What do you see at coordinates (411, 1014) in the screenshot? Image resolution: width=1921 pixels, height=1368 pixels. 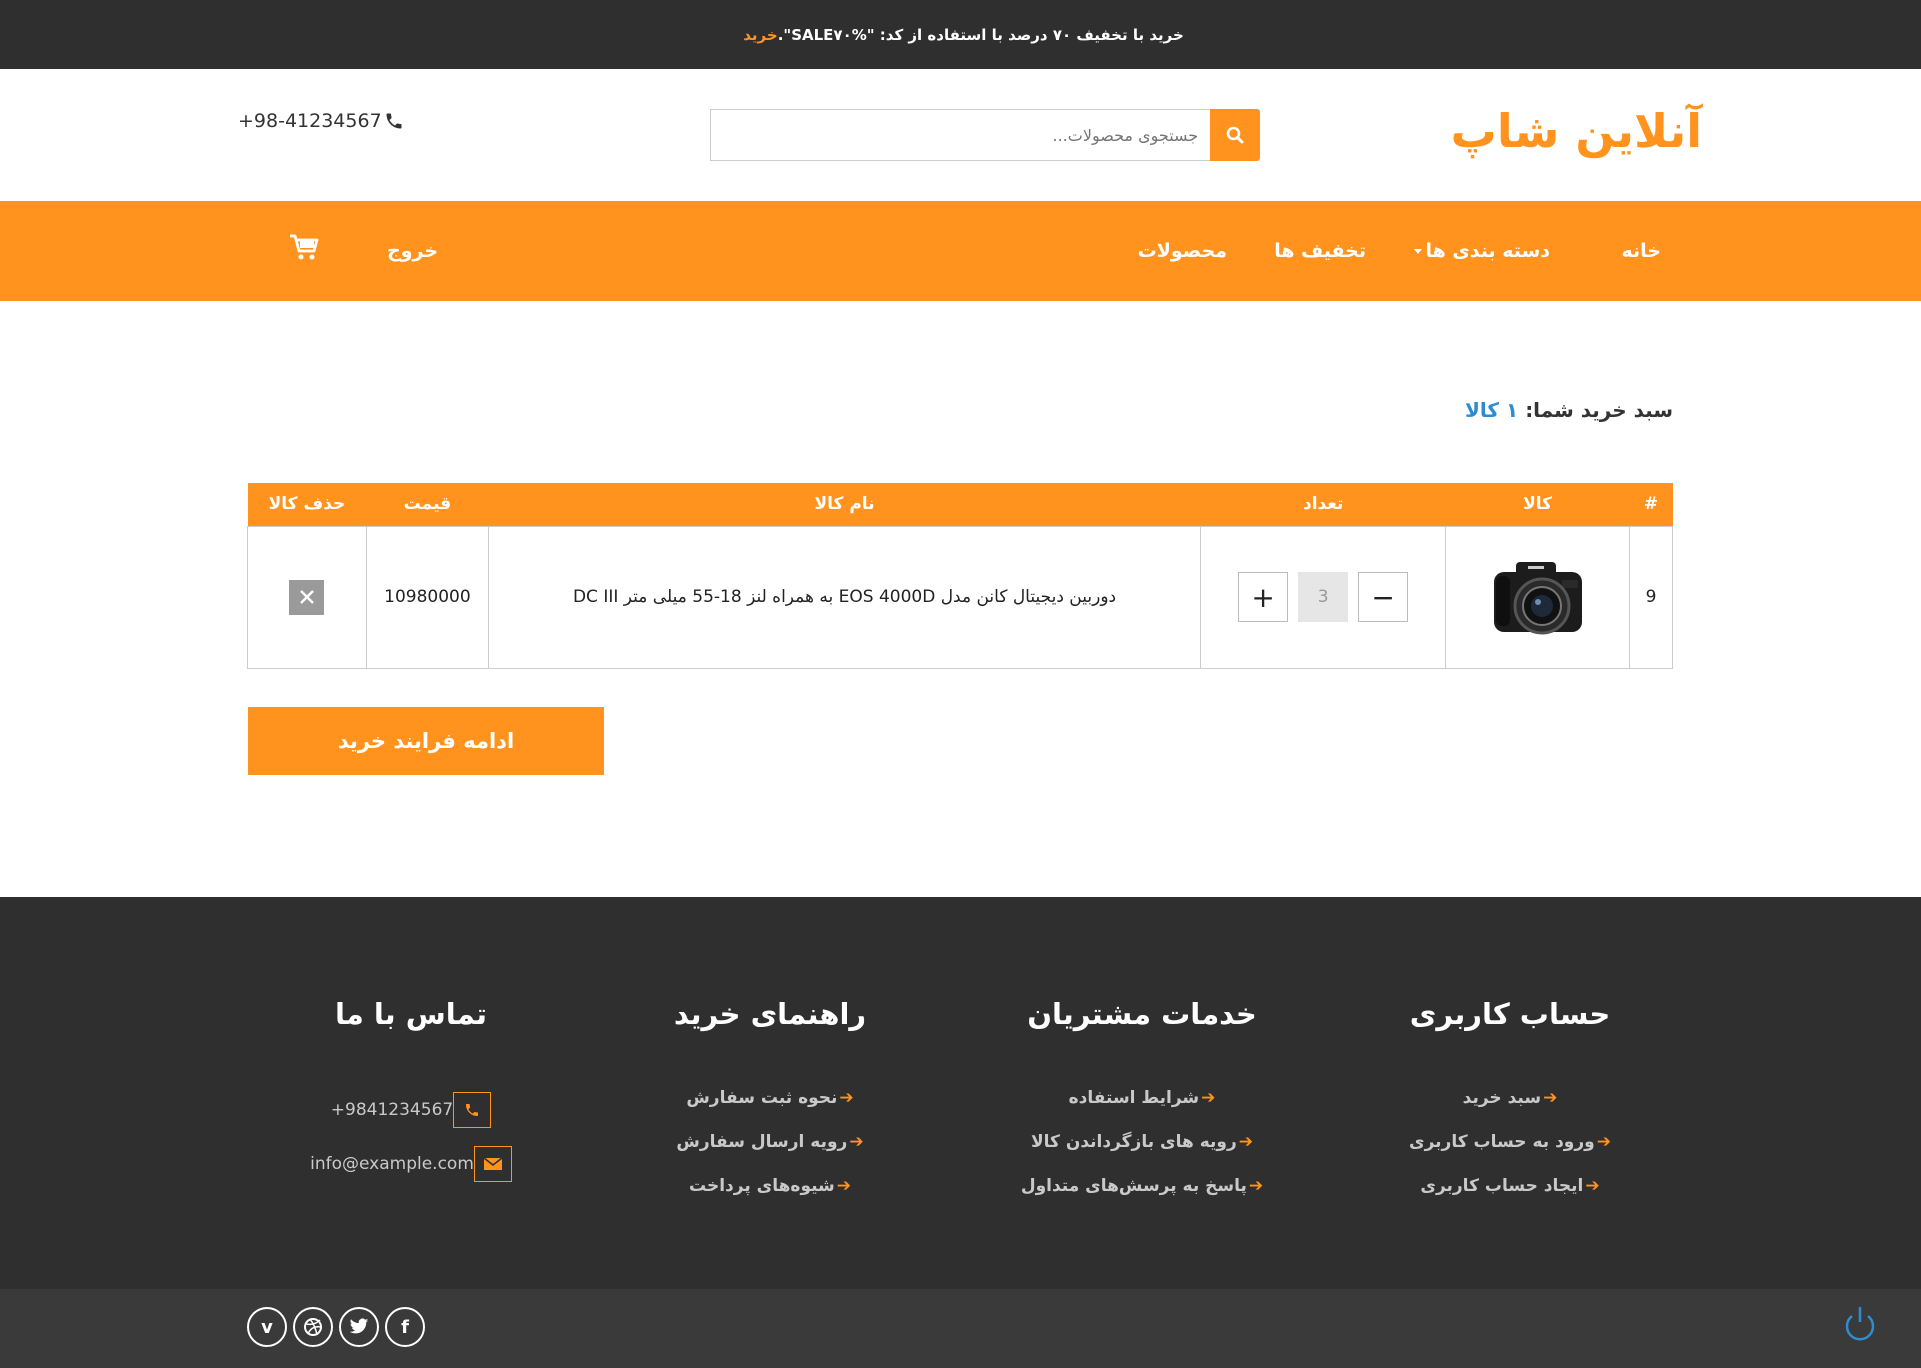 I see `footer-contact-title: تماس با ما` at bounding box center [411, 1014].